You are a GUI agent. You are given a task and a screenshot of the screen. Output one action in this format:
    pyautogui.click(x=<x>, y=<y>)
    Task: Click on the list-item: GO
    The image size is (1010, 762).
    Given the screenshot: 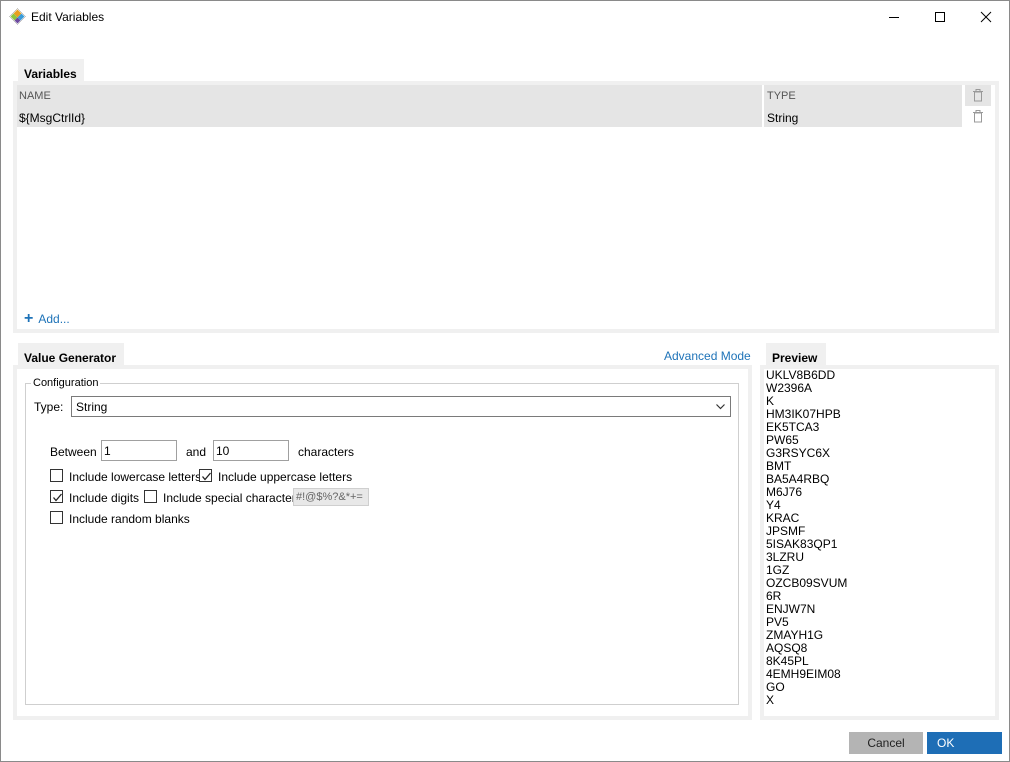 What is the action you would take?
    pyautogui.click(x=775, y=687)
    